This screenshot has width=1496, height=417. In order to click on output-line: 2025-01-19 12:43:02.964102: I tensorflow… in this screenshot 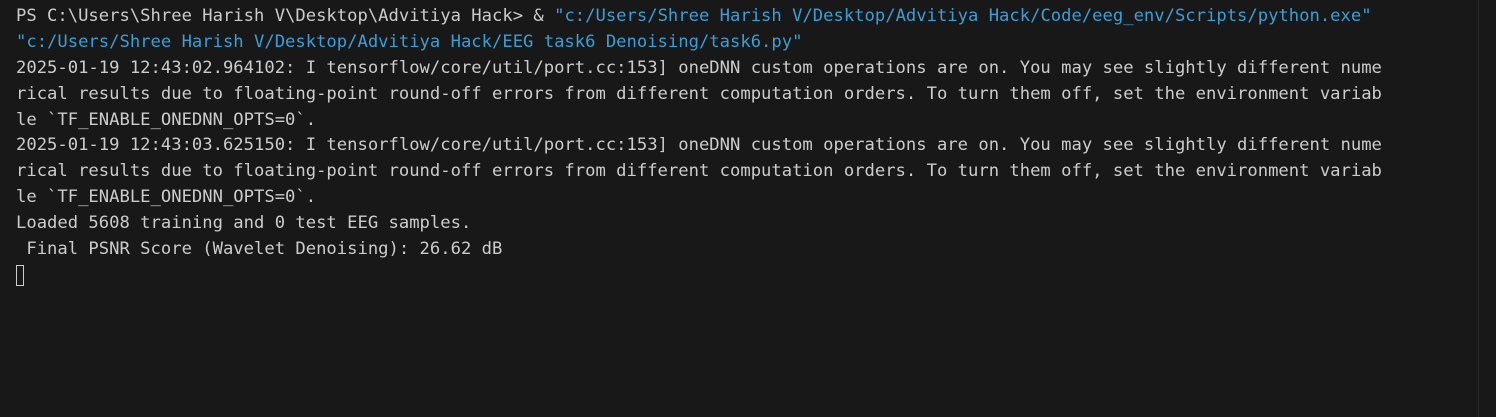, I will do `click(699, 67)`.